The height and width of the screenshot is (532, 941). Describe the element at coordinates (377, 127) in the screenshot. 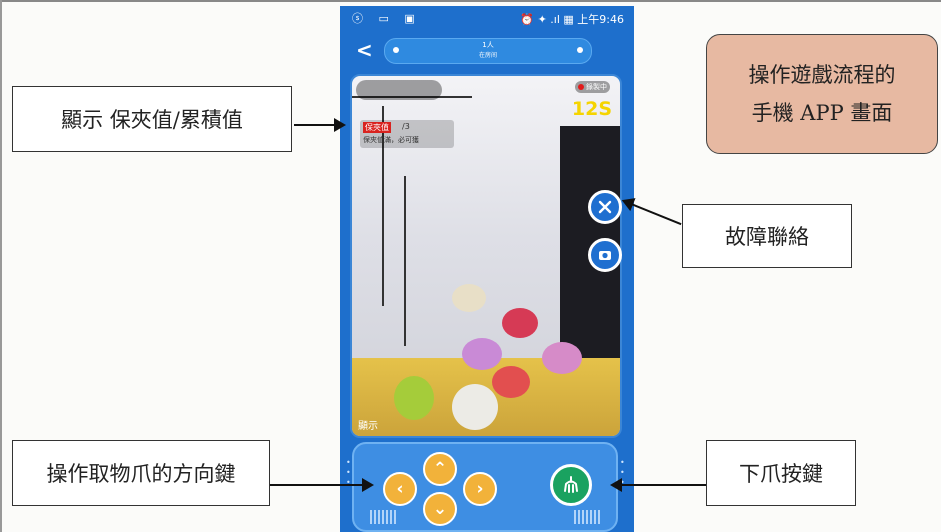

I see `score-label: 保夾值` at that location.